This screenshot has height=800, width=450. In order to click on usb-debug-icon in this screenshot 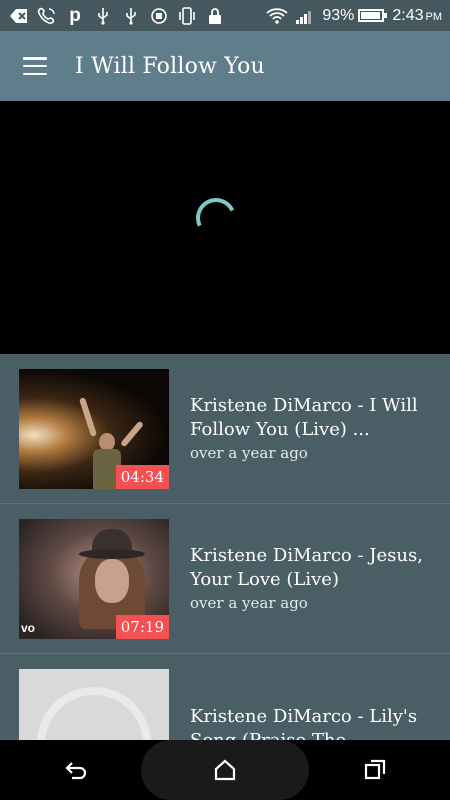, I will do `click(19, 16)`.